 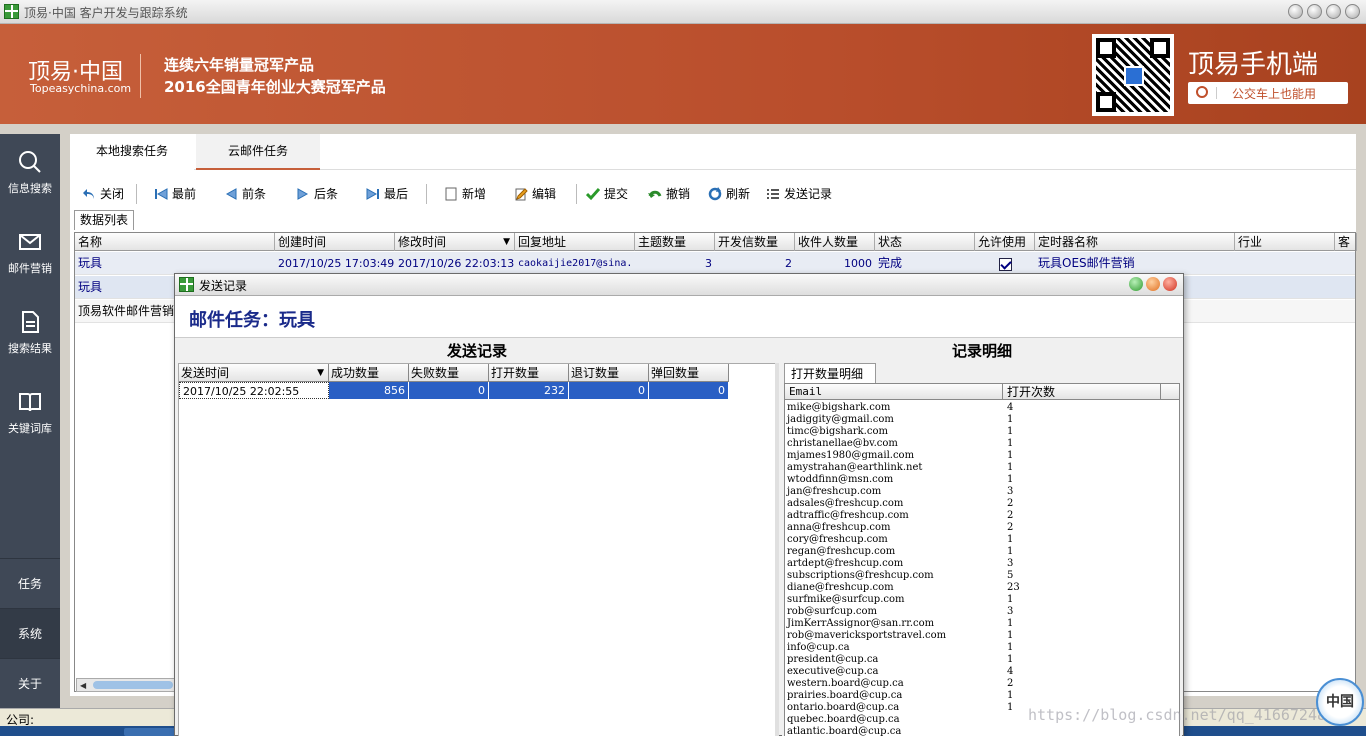 What do you see at coordinates (1285, 242) in the screenshot?
I see `column-header: 行业` at bounding box center [1285, 242].